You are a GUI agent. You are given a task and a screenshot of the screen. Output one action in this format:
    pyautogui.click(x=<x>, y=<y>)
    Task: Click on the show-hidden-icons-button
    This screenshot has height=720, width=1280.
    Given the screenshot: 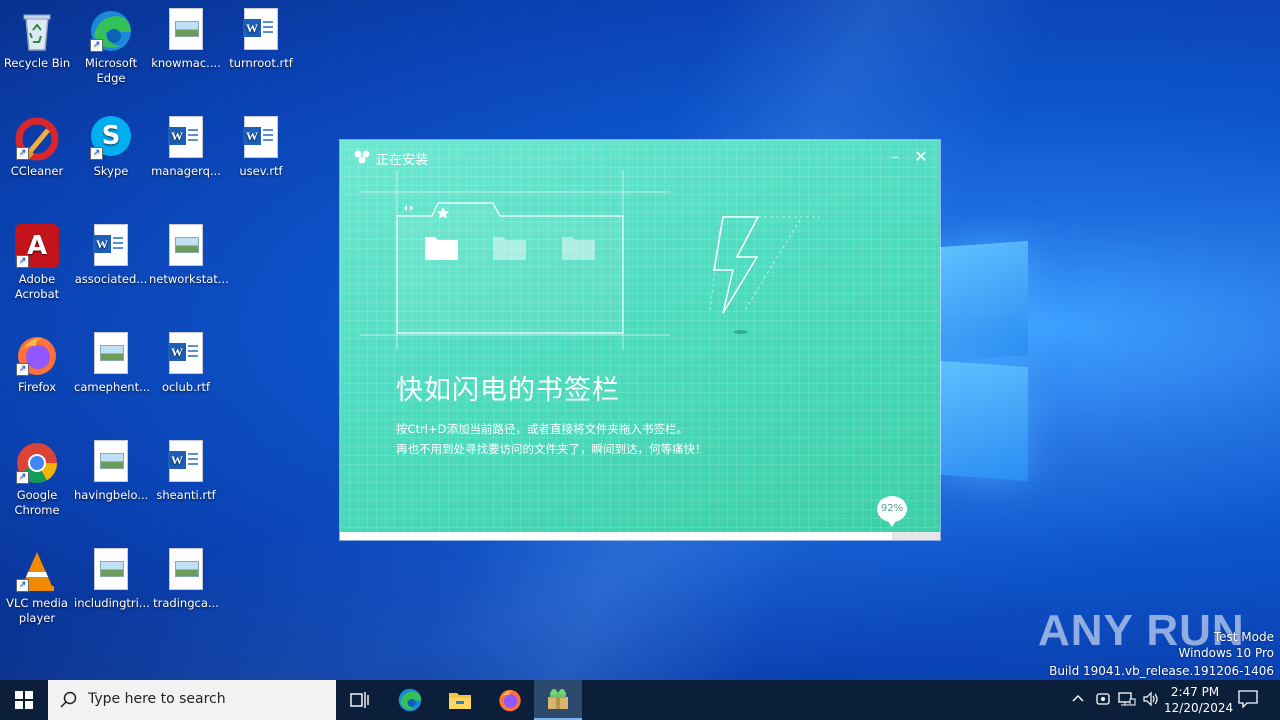 What is the action you would take?
    pyautogui.click(x=1078, y=699)
    